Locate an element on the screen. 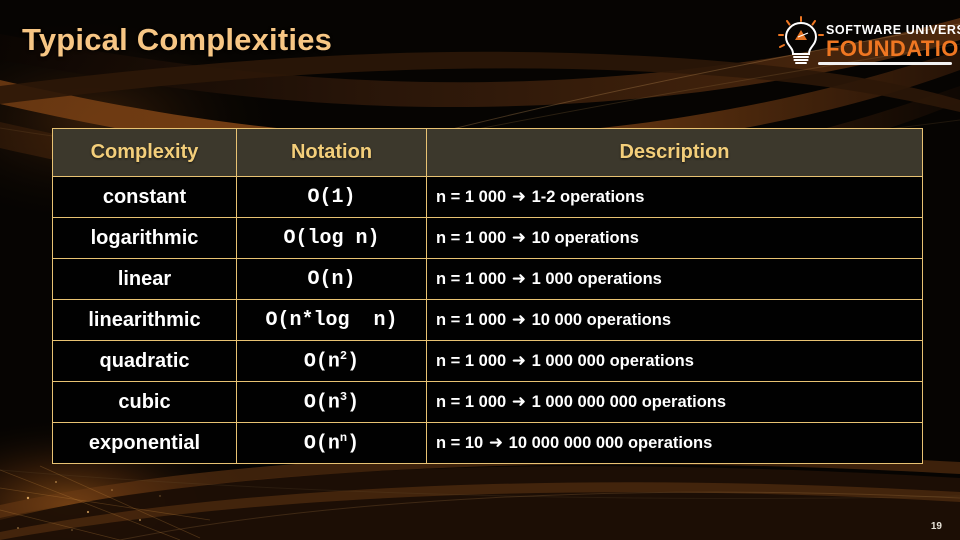  cell-complexity: quadratic is located at coordinates (144, 361).